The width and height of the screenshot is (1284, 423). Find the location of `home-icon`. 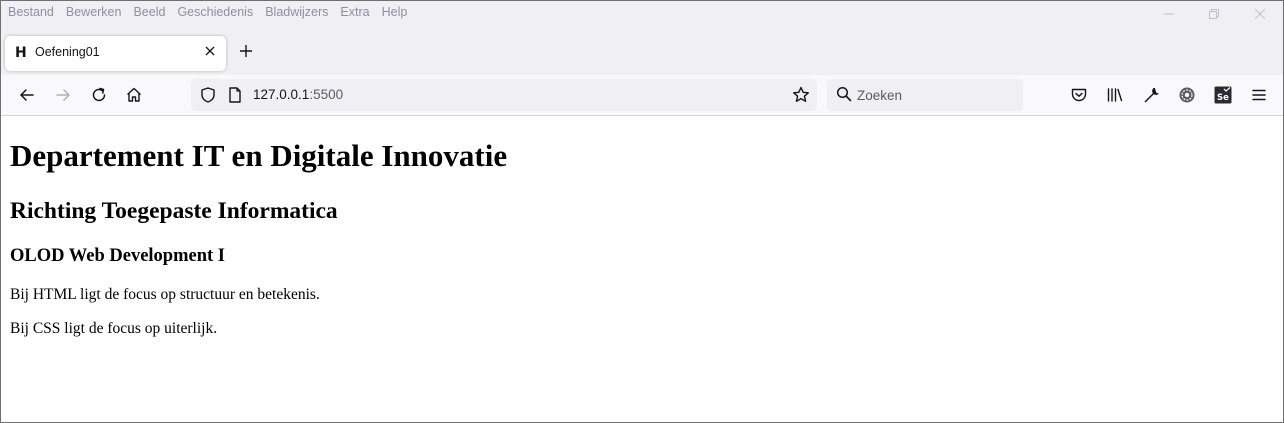

home-icon is located at coordinates (134, 94).